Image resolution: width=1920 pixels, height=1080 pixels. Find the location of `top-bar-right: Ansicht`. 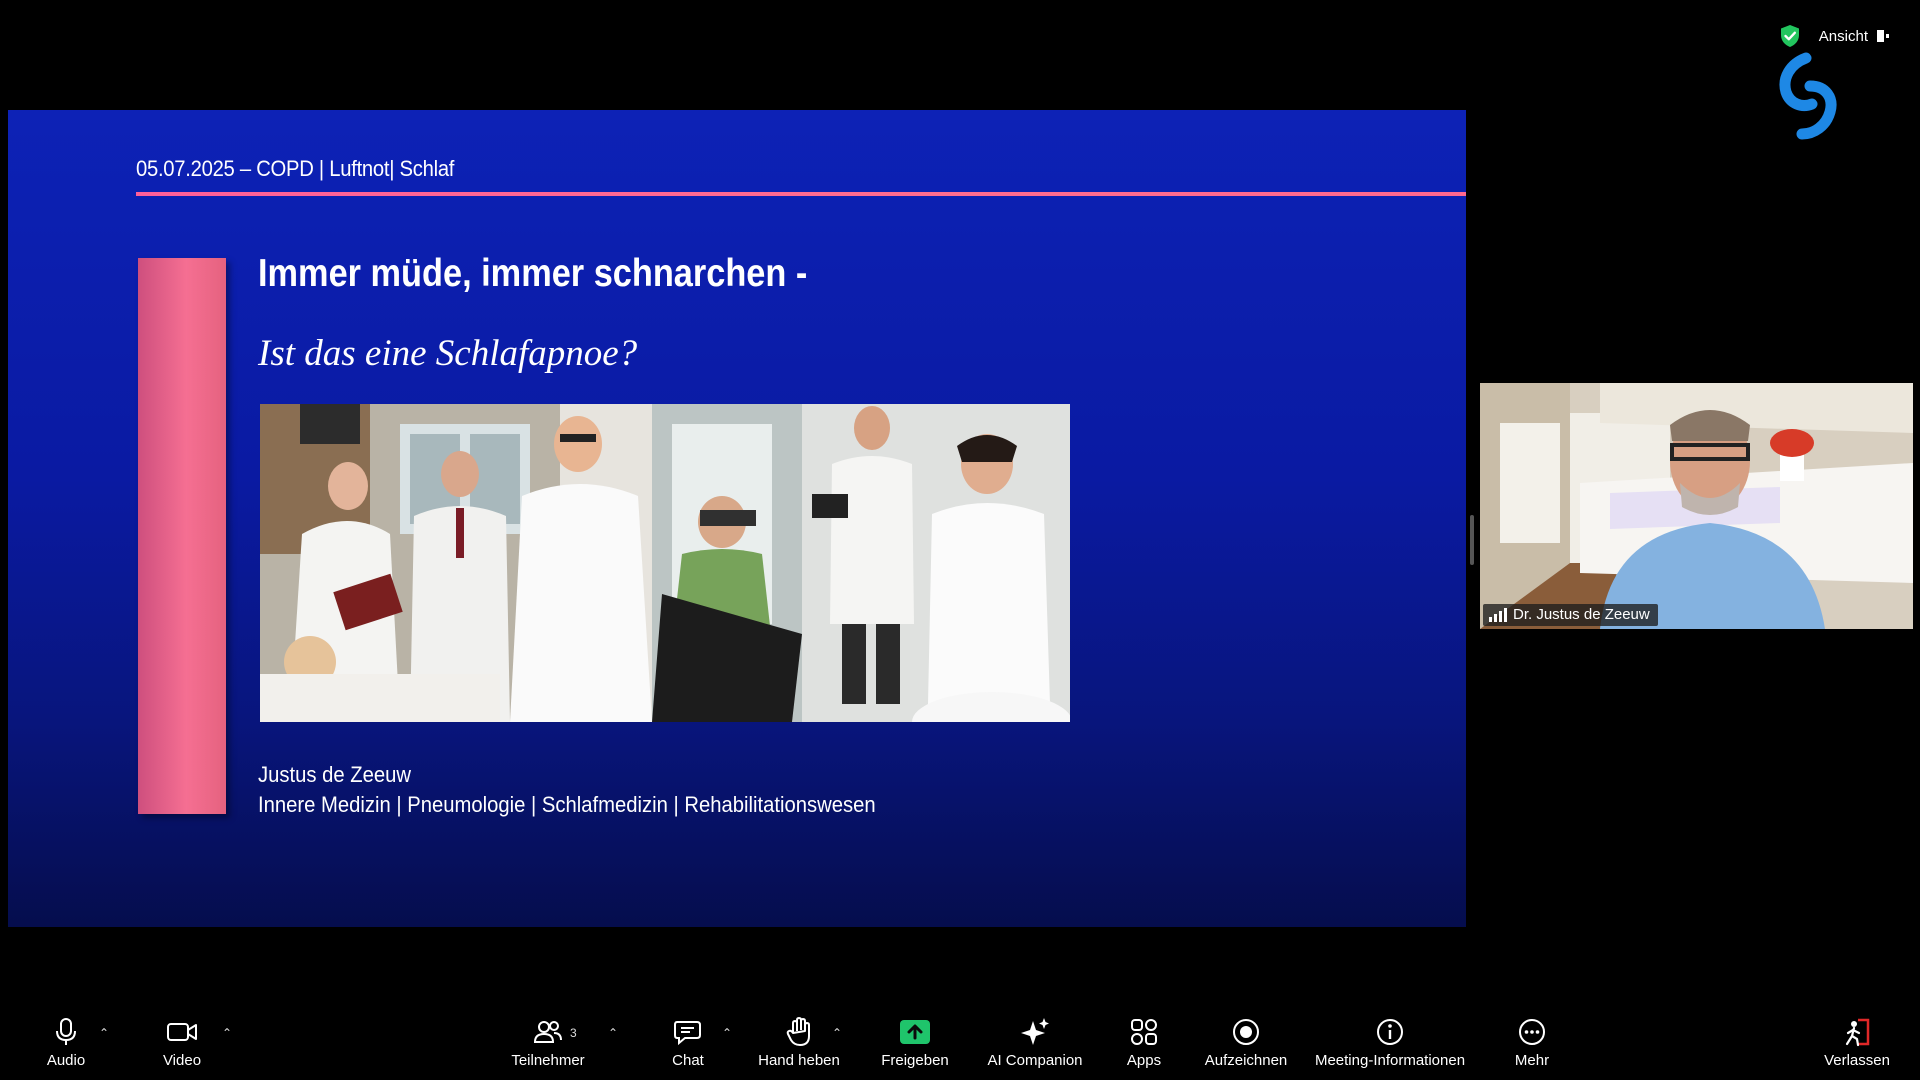

top-bar-right: Ansicht is located at coordinates (1834, 36).